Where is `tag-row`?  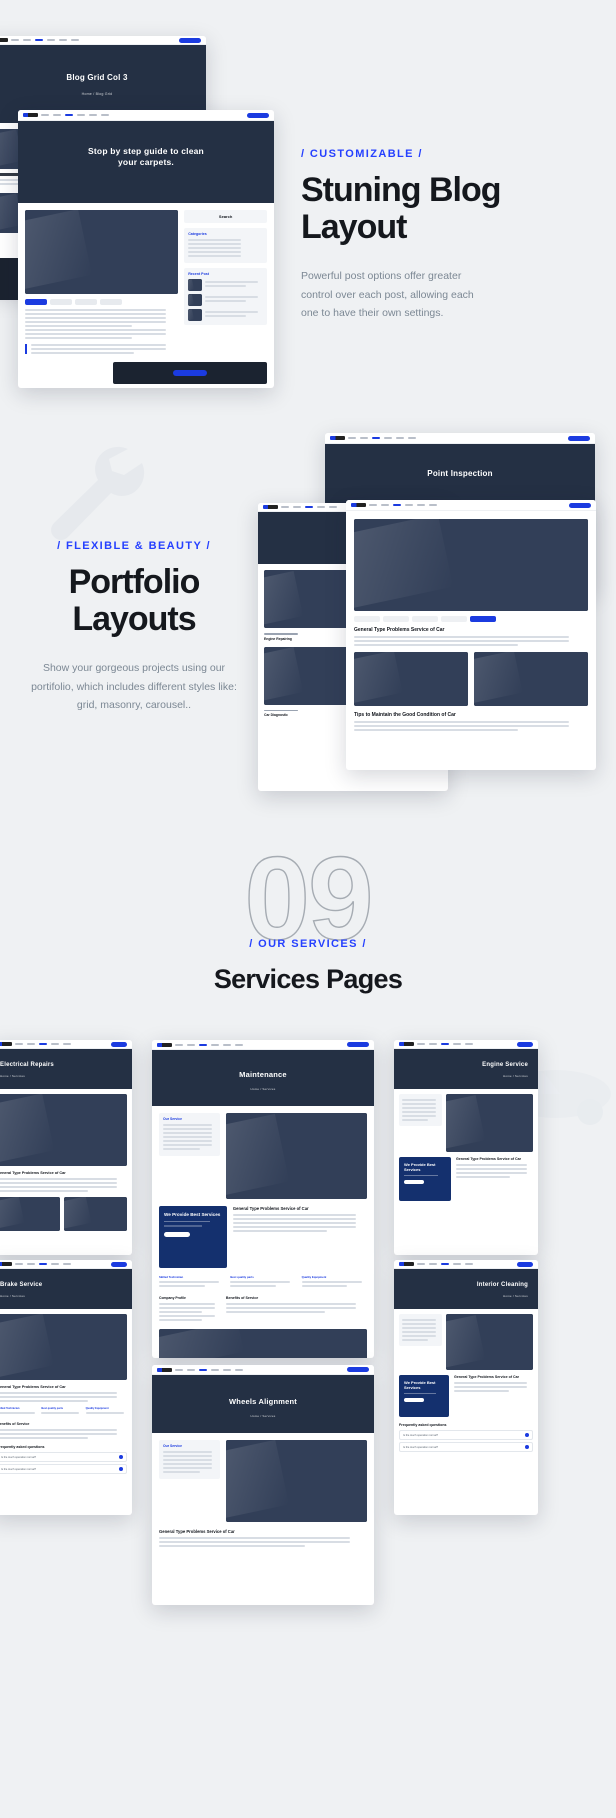 tag-row is located at coordinates (101, 302).